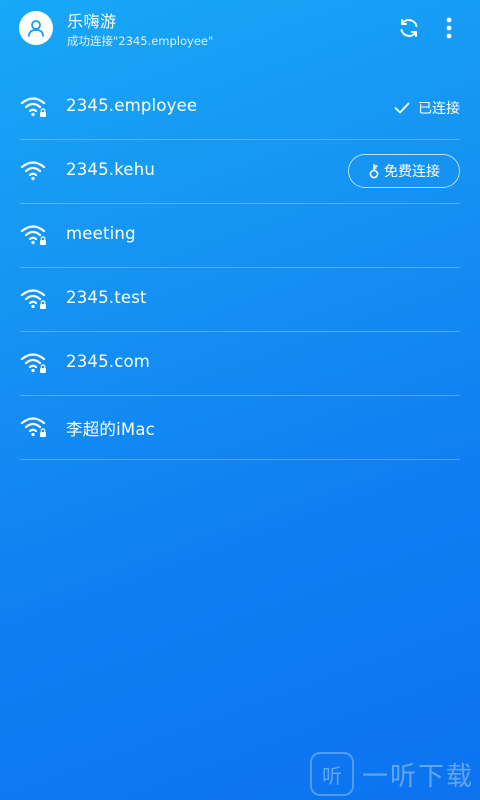  I want to click on wifi-name: 2345.kehu, so click(111, 169).